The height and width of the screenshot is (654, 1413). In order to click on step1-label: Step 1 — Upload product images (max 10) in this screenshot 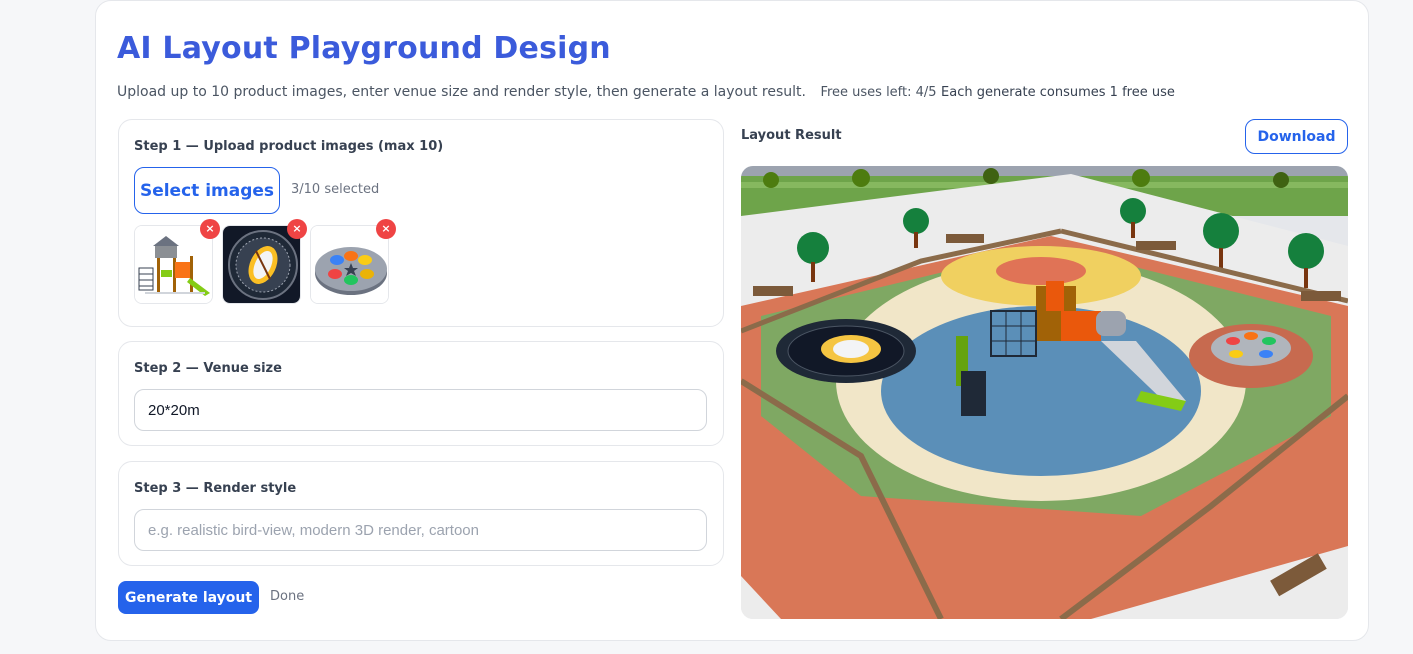, I will do `click(289, 146)`.